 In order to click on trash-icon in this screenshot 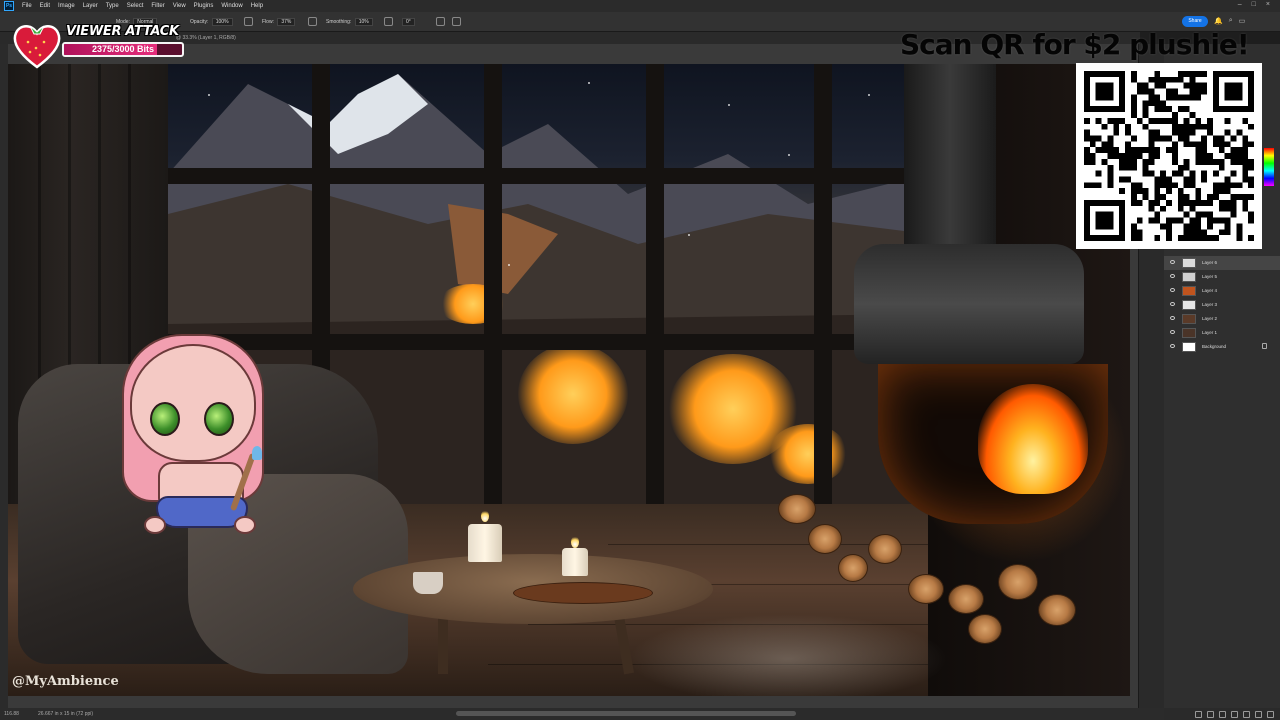, I will do `click(1270, 714)`.